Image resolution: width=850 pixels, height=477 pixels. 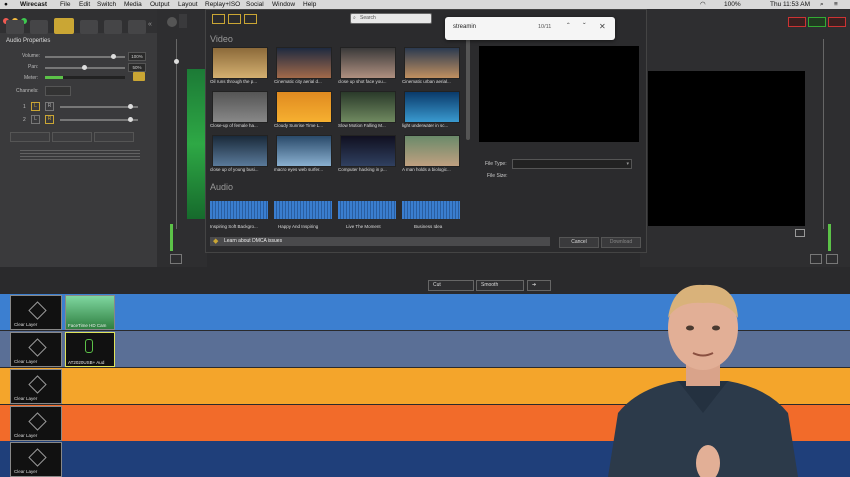 I want to click on results-scrollbar, so click(x=468, y=85).